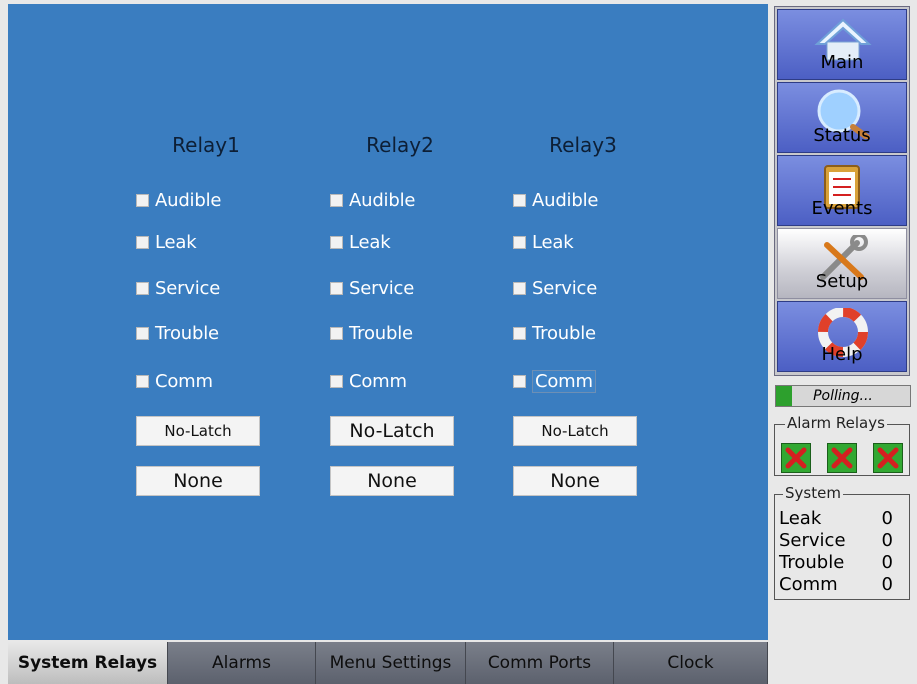 The image size is (917, 684). I want to click on sidebar-item-label: Events, so click(842, 208).